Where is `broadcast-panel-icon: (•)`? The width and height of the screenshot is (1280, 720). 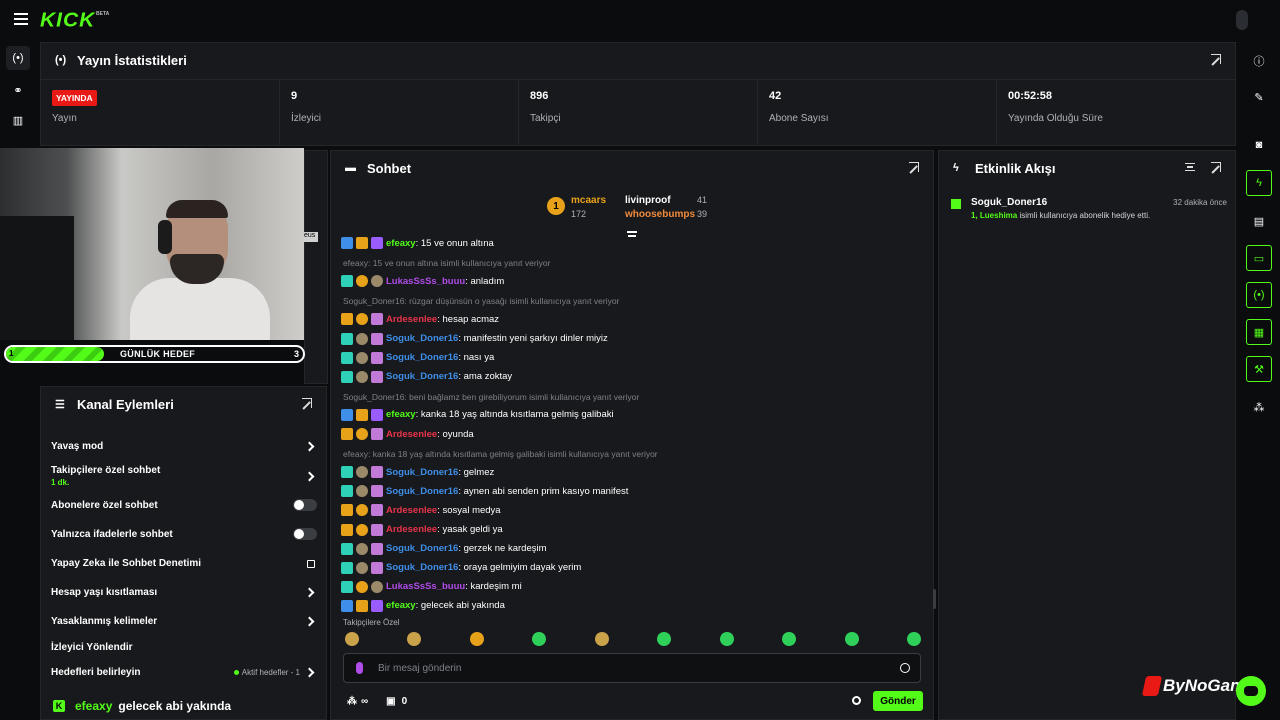
broadcast-panel-icon: (•) is located at coordinates (1259, 295).